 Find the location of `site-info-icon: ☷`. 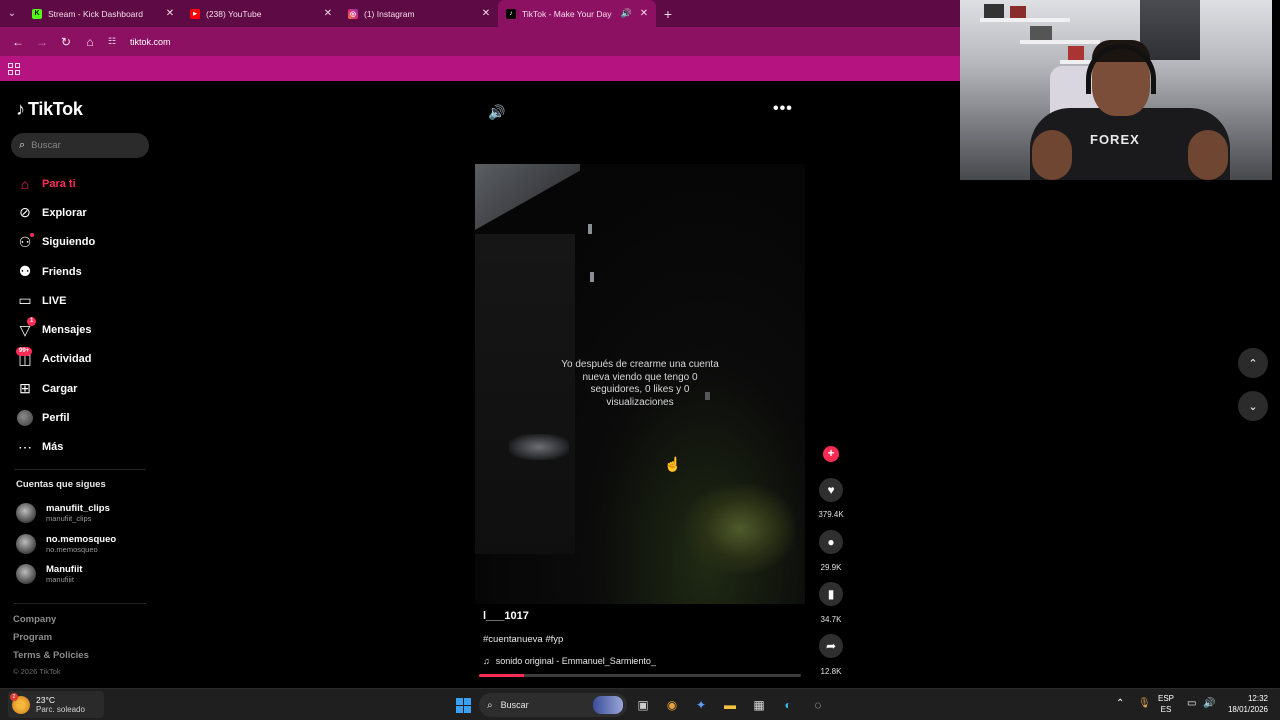

site-info-icon: ☷ is located at coordinates (117, 41).